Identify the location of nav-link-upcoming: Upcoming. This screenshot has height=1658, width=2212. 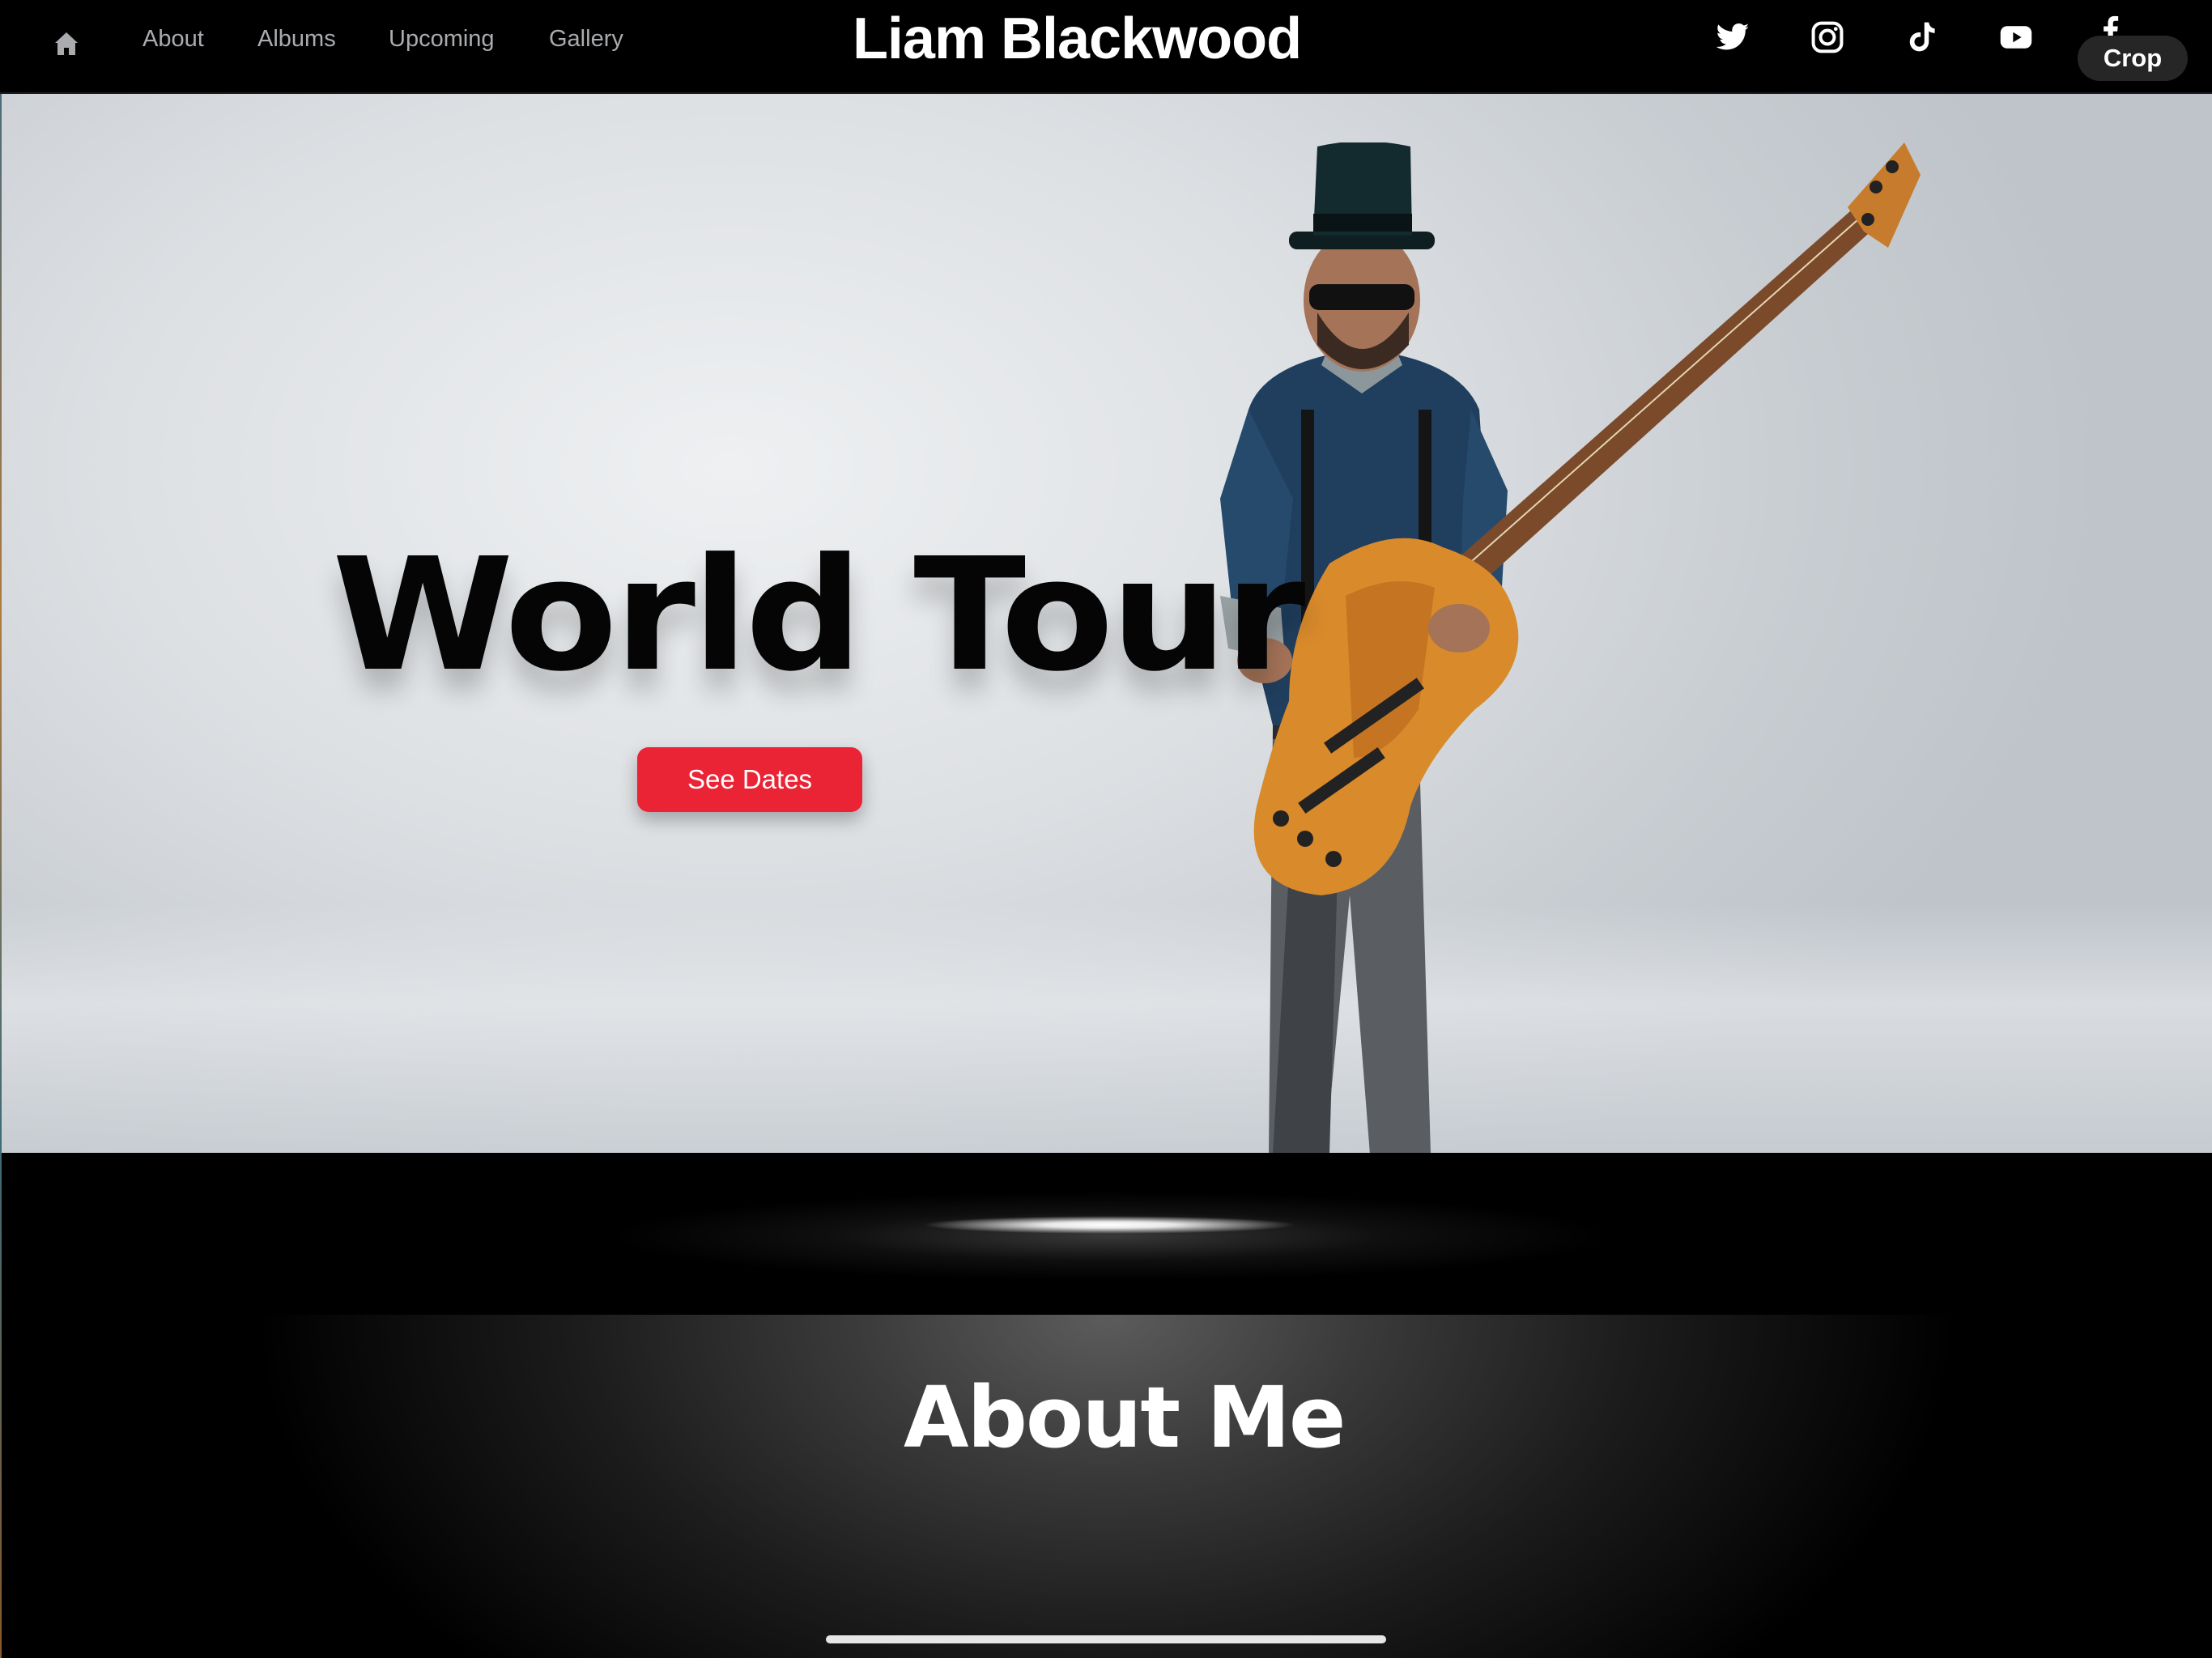
(442, 38).